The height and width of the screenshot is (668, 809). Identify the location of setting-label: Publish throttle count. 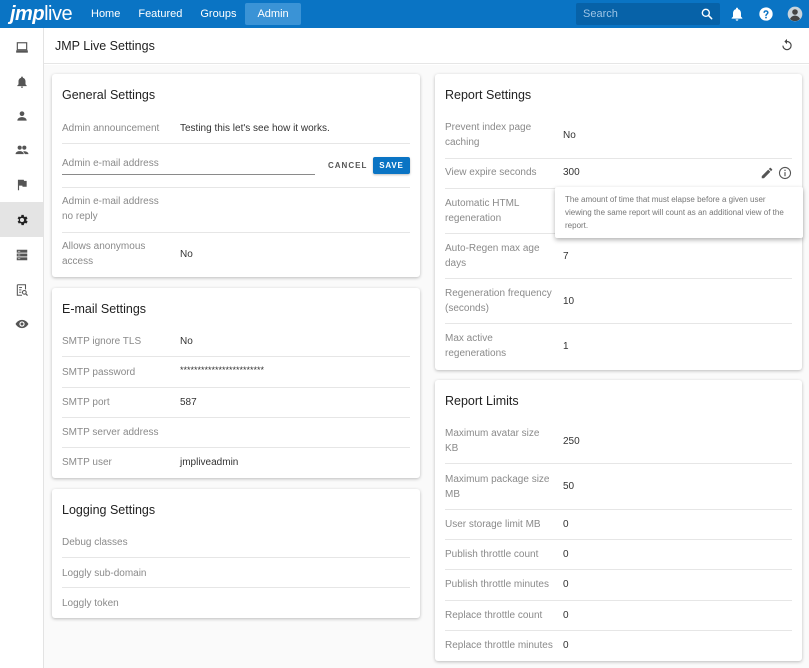
(492, 554).